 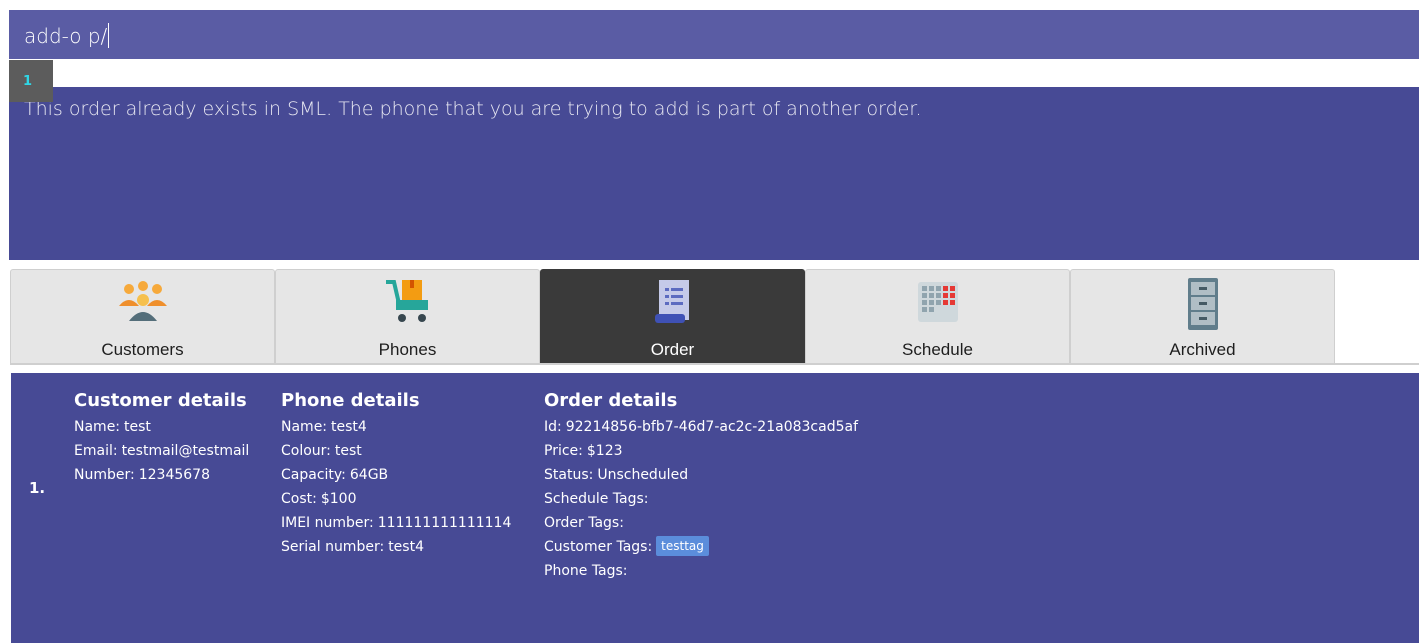 What do you see at coordinates (299, 499) in the screenshot?
I see `phone-cost-label: Cost:` at bounding box center [299, 499].